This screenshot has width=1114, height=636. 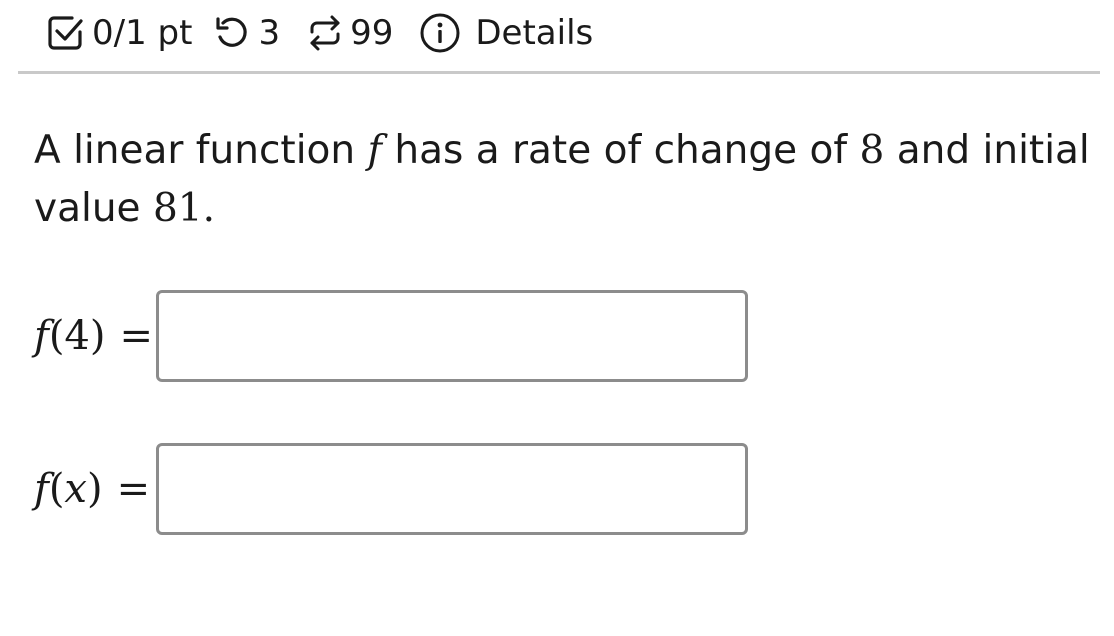 What do you see at coordinates (177, 208) in the screenshot?
I see `initial-value: 81` at bounding box center [177, 208].